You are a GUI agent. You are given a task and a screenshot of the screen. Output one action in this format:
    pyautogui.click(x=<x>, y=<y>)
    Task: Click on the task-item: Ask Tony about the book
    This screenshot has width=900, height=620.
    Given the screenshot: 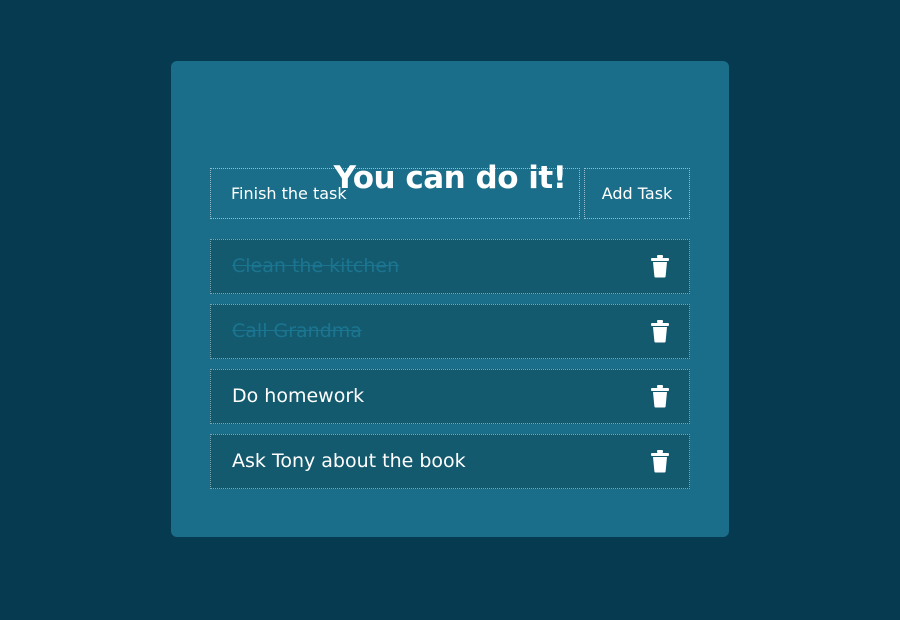 What is the action you would take?
    pyautogui.click(x=450, y=461)
    